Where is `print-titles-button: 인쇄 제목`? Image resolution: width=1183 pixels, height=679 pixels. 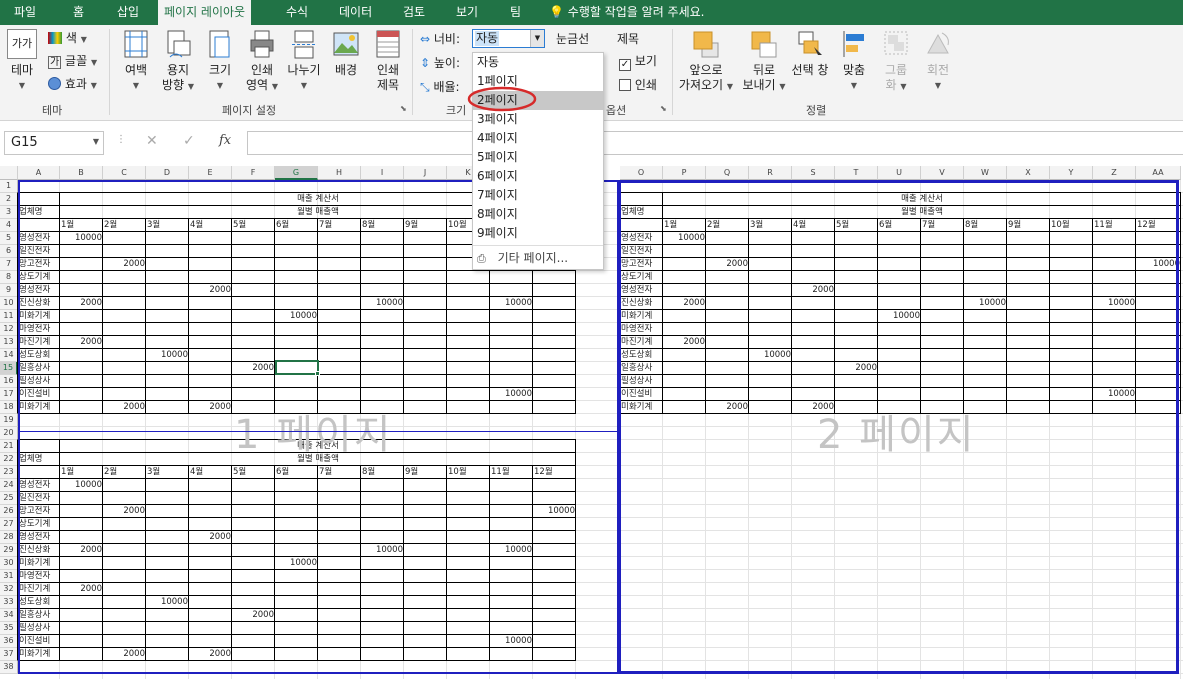
print-titles-button: 인쇄 제목 is located at coordinates (388, 61).